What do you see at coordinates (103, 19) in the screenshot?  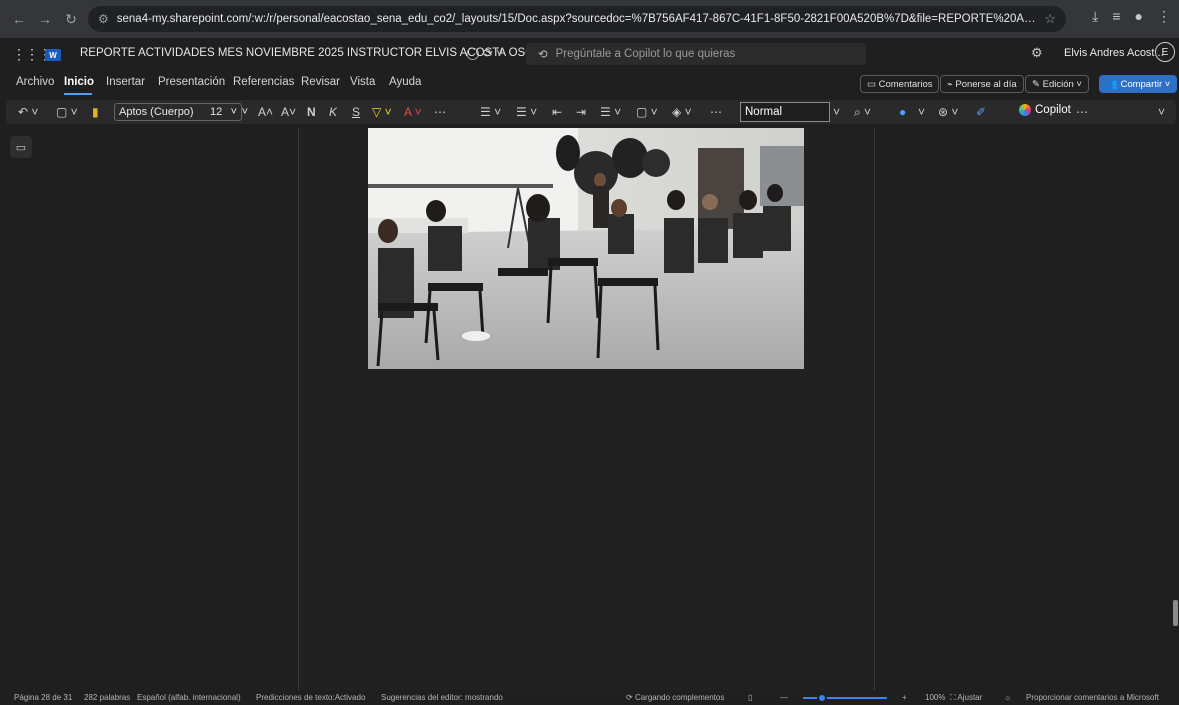 I see `site-settings-icon: ⚙` at bounding box center [103, 19].